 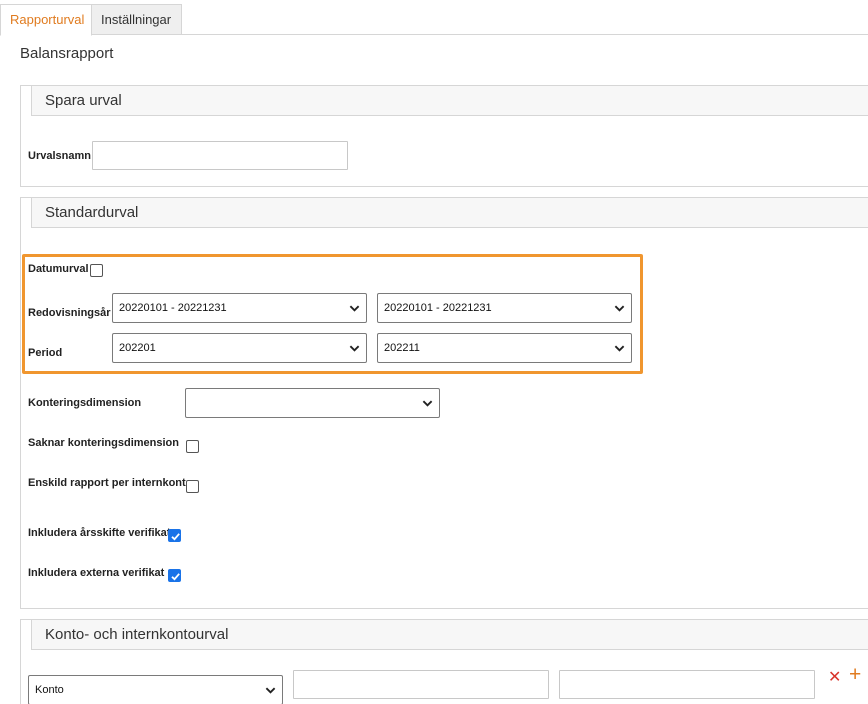 What do you see at coordinates (444, 635) in the screenshot?
I see `section-header: Konto- och internkontourval` at bounding box center [444, 635].